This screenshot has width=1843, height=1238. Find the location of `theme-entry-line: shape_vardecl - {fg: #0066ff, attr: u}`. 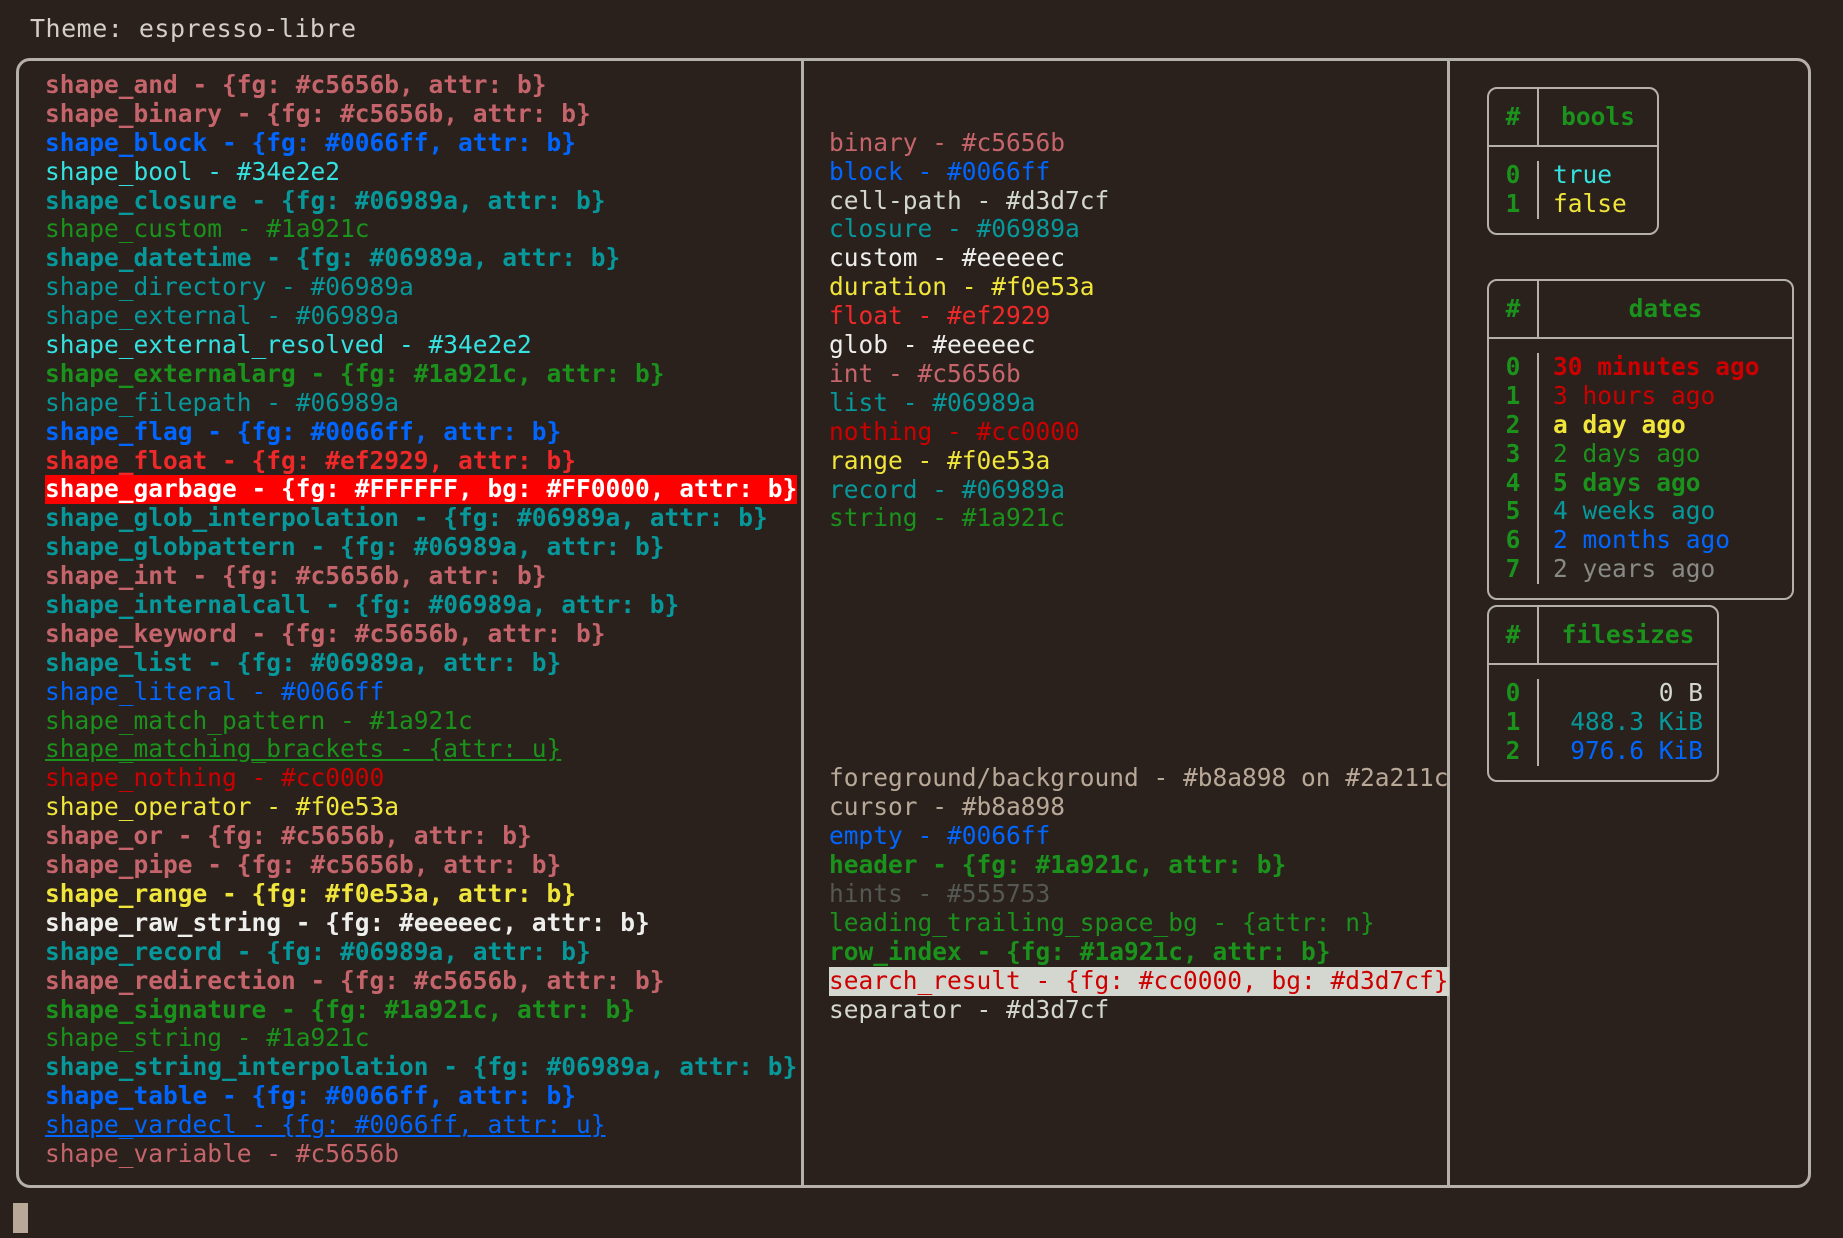

theme-entry-line: shape_vardecl - {fg: #0066ff, attr: u} is located at coordinates (325, 1125).